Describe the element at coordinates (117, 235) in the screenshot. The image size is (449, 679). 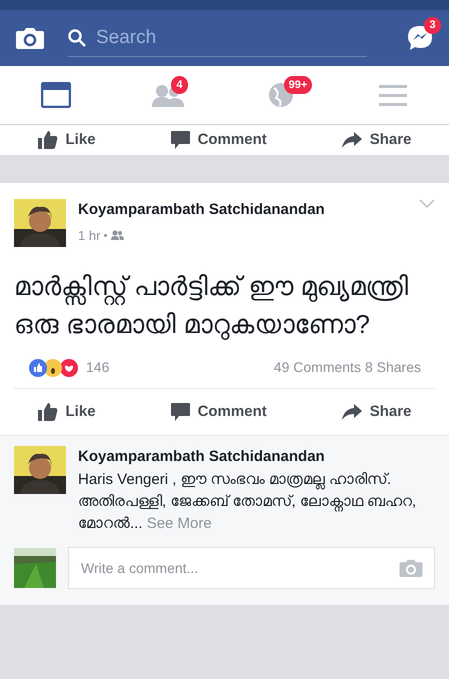
I see `friends-audience-icon` at that location.